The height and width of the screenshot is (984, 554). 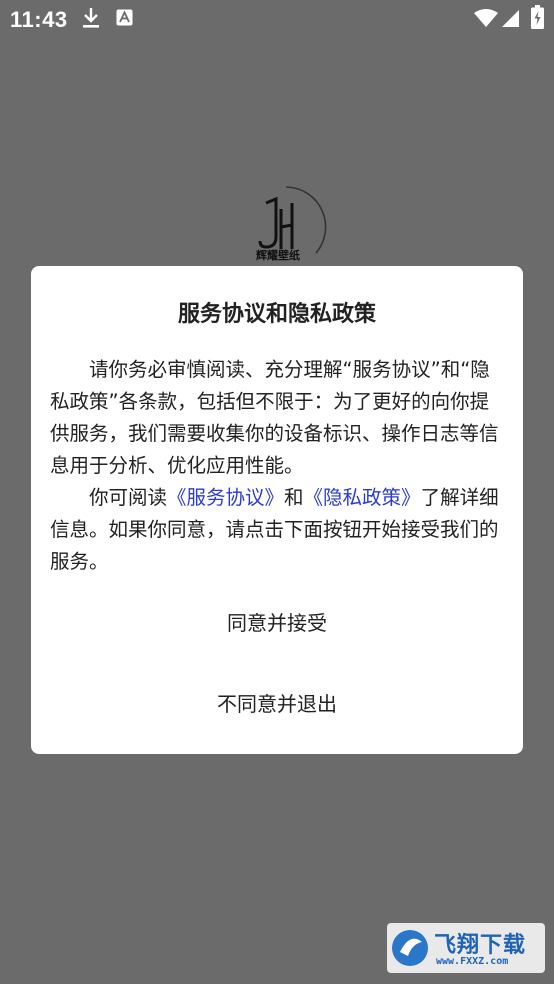 What do you see at coordinates (225, 497) in the screenshot?
I see `service-agreement-link: 《服务协议》` at bounding box center [225, 497].